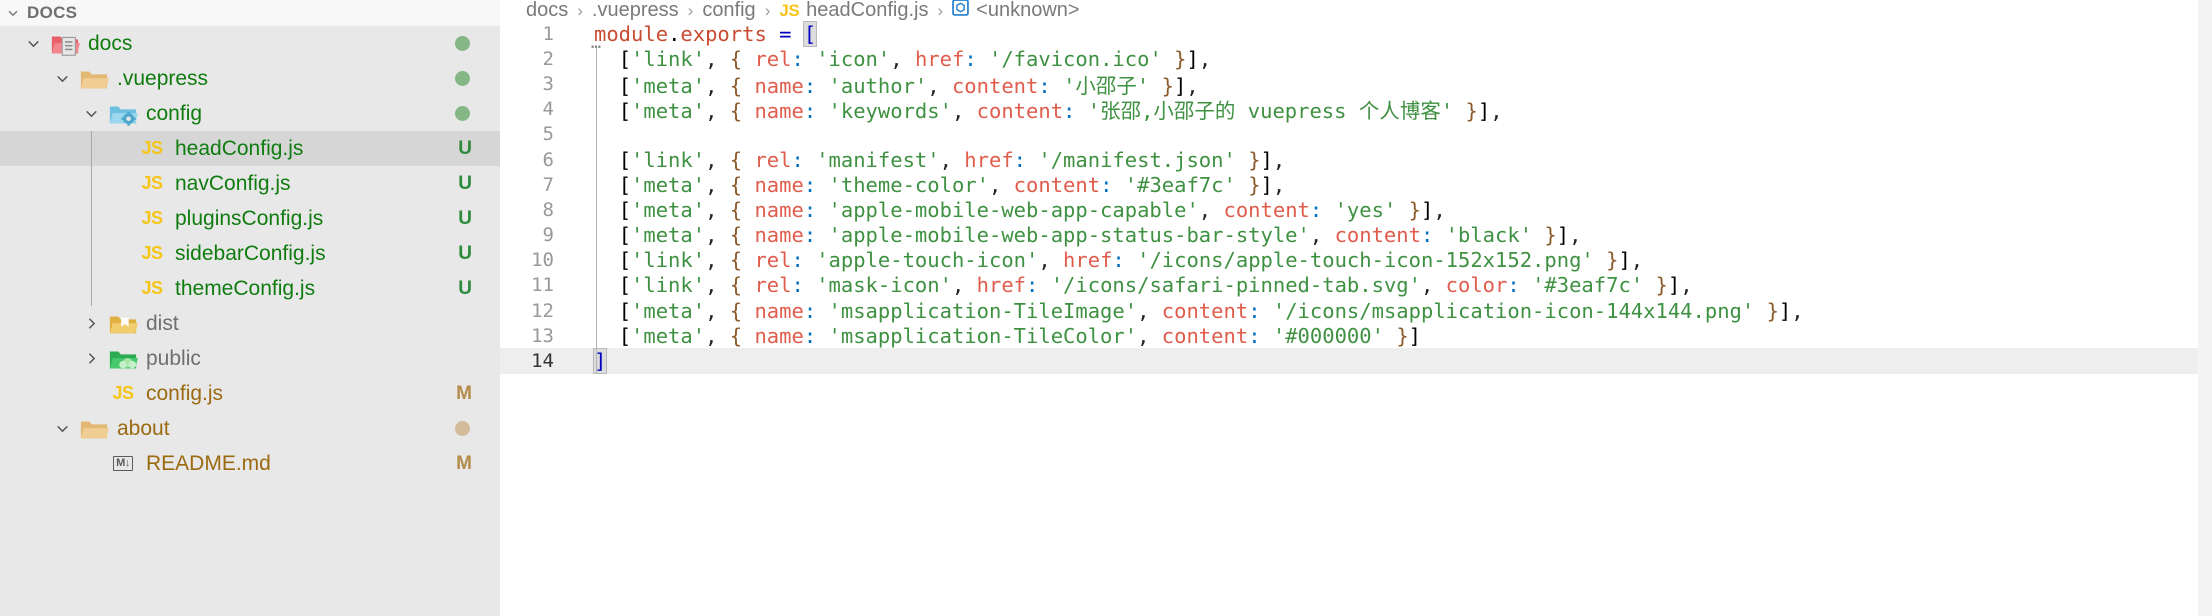  Describe the element at coordinates (110, 43) in the screenshot. I see `tree-item-label: docs` at that location.